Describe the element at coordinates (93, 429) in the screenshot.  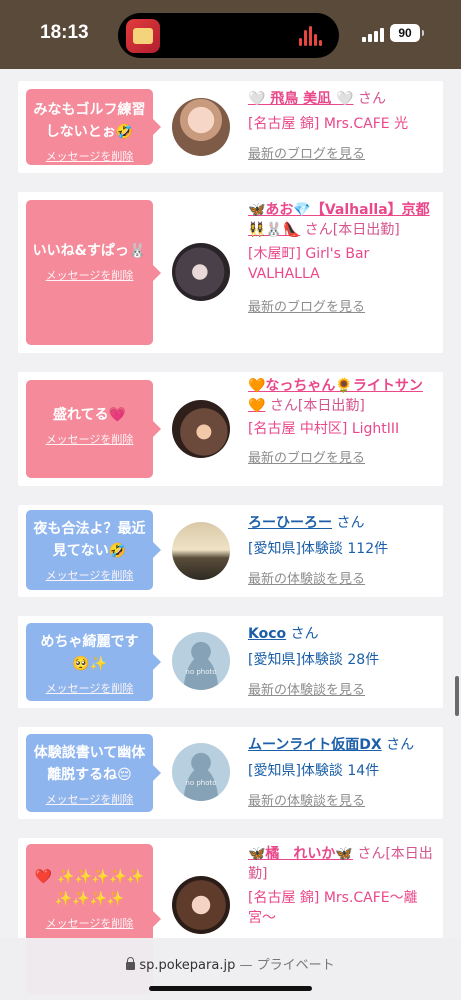
I see `message-bubble: 盛れてる💗 メッセージを削除` at that location.